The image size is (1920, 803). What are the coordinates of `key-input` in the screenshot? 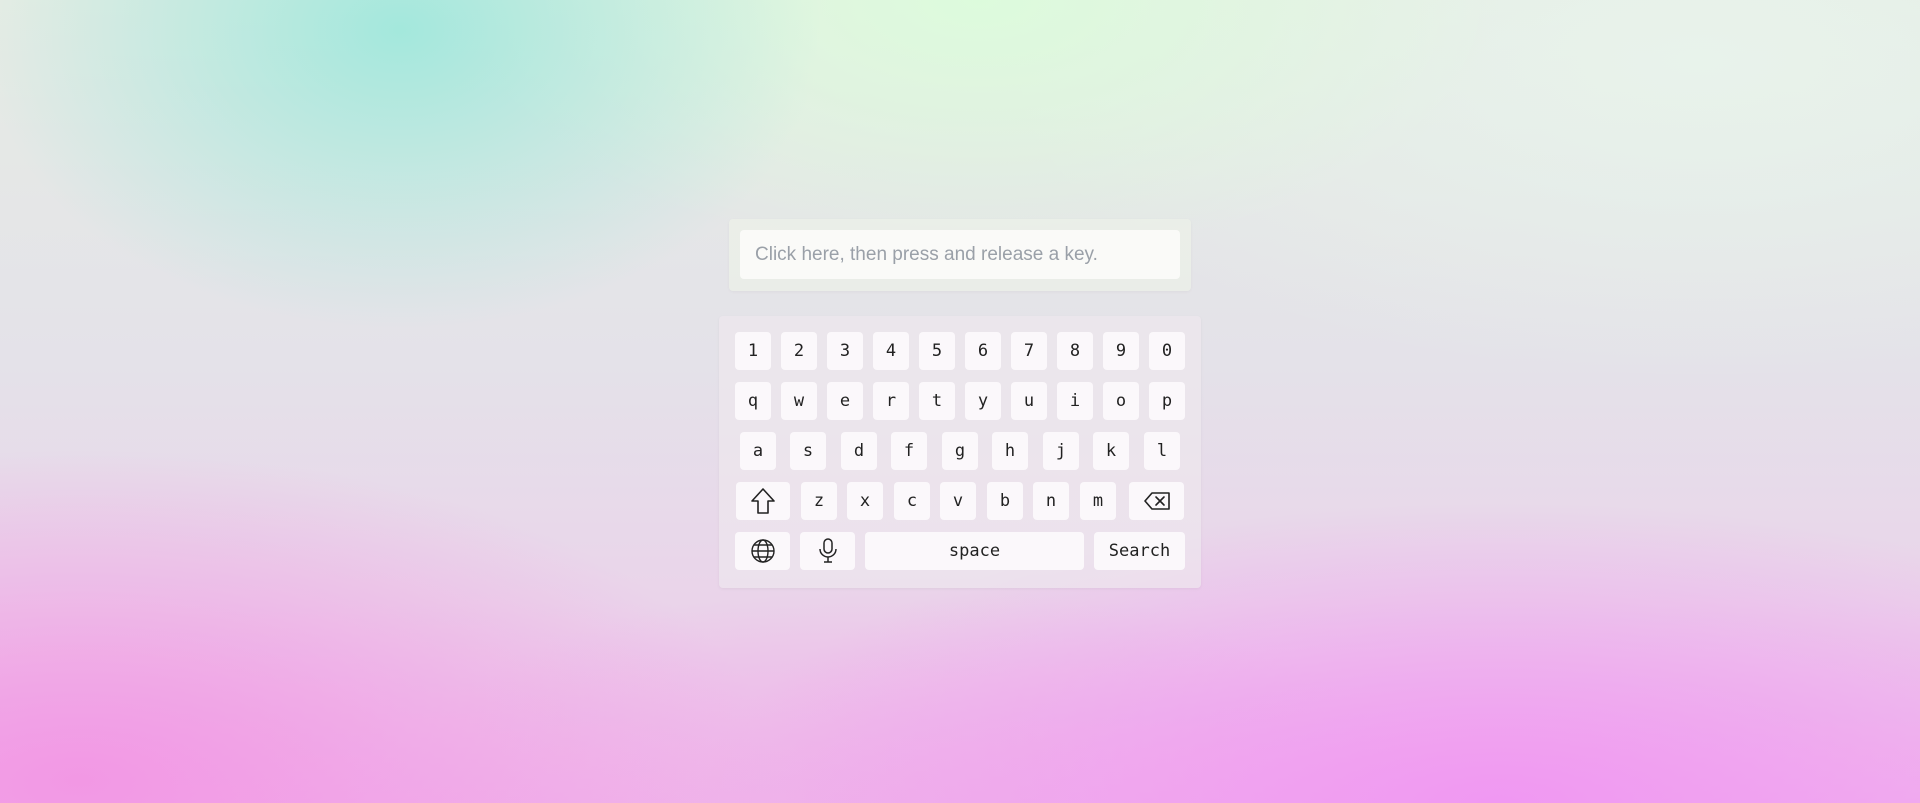 It's located at (960, 254).